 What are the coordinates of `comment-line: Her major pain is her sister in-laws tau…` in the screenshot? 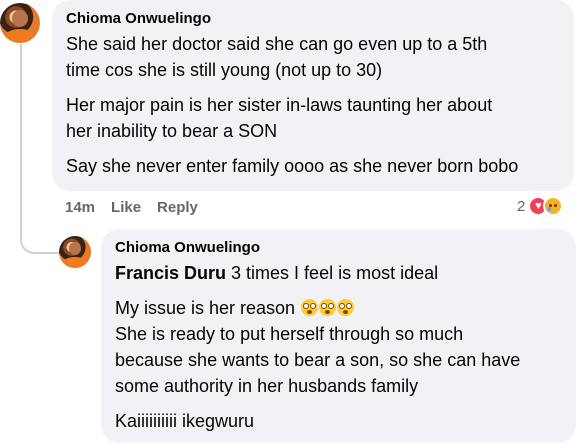 It's located at (279, 105).